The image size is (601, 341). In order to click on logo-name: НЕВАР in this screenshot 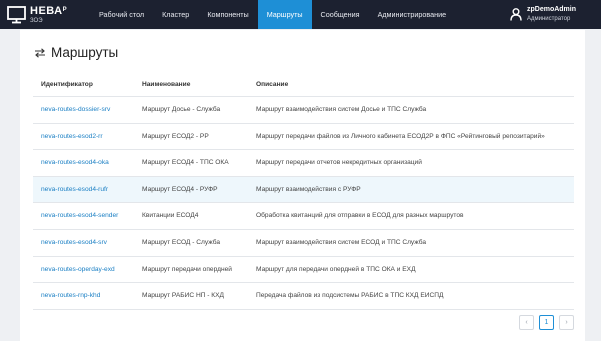, I will do `click(49, 11)`.